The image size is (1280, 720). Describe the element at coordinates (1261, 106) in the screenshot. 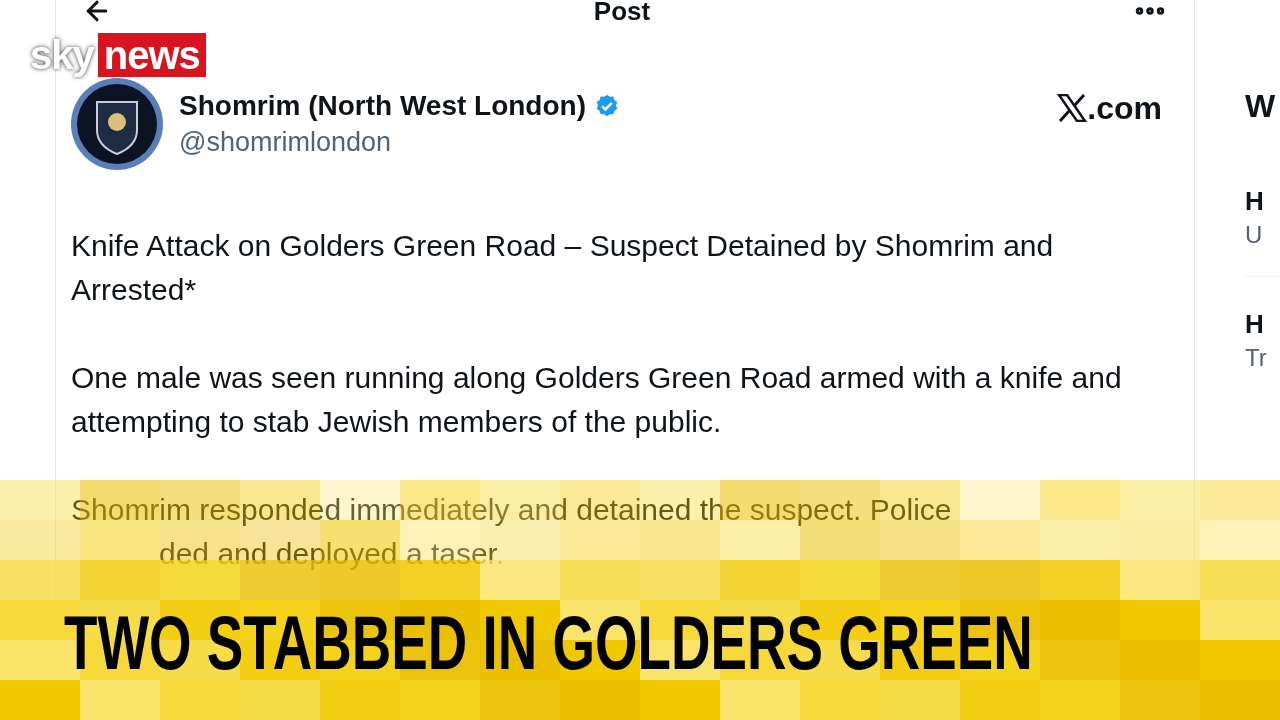

I see `sidebar-heading: W` at that location.